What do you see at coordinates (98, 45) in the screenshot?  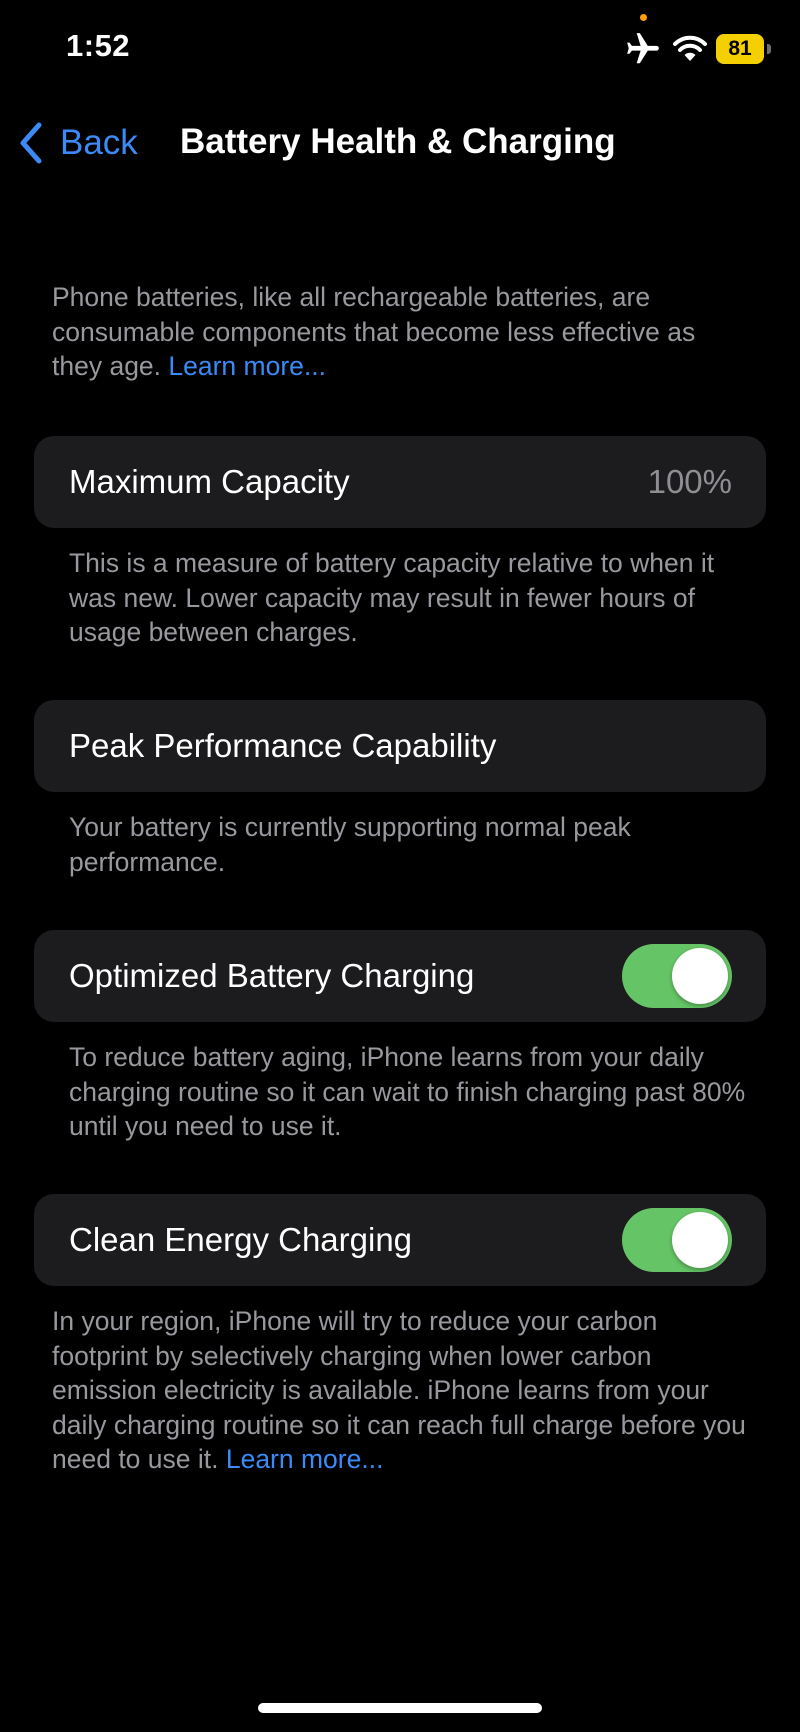 I see `status-time: 1:52` at bounding box center [98, 45].